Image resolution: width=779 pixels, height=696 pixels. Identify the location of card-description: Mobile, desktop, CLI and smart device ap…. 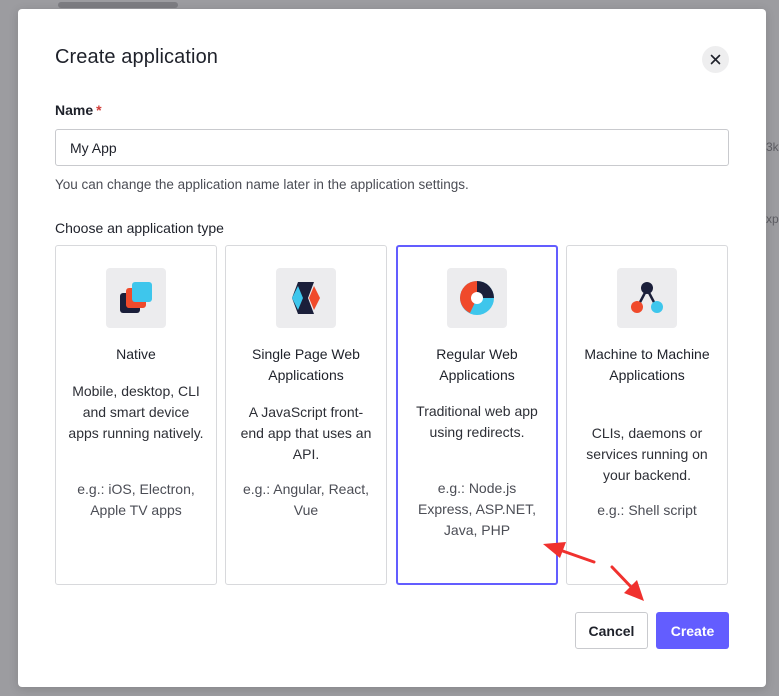
(136, 412).